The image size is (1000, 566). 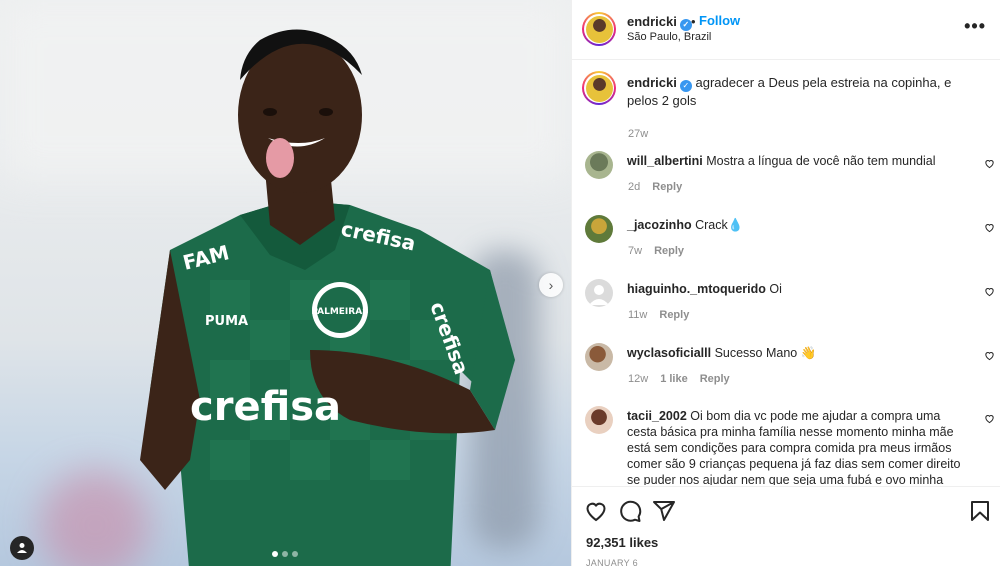 What do you see at coordinates (980, 511) in the screenshot?
I see `bookmark-icon` at bounding box center [980, 511].